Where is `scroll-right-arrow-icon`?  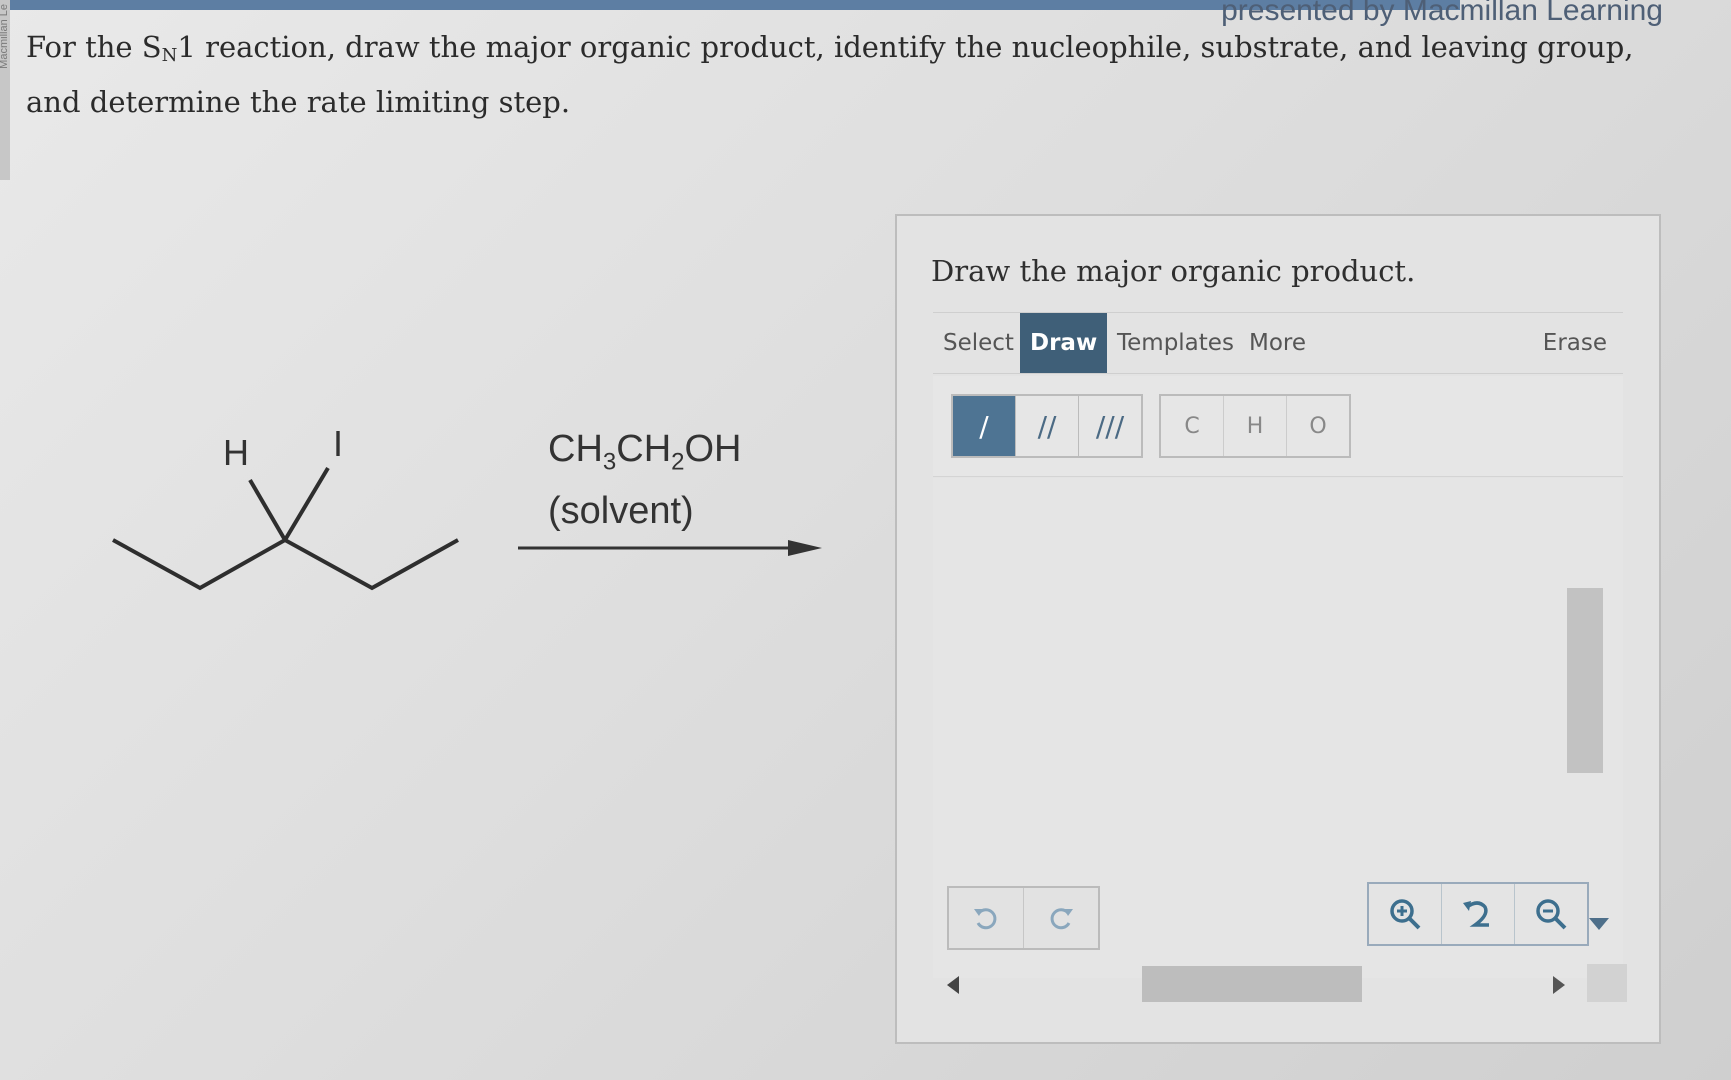 scroll-right-arrow-icon is located at coordinates (1559, 985).